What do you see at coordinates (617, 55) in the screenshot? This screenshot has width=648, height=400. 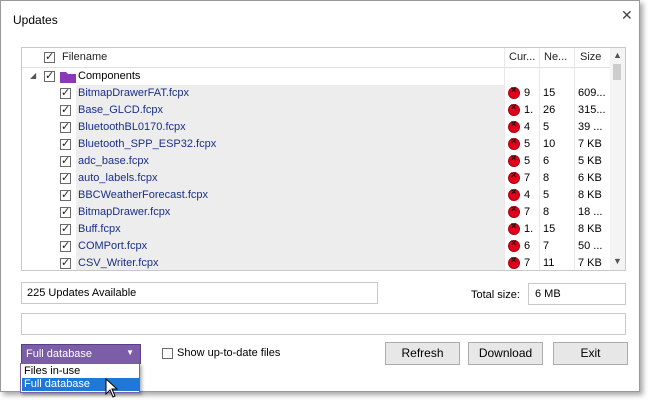 I see `scroll-up-icon: ▲` at bounding box center [617, 55].